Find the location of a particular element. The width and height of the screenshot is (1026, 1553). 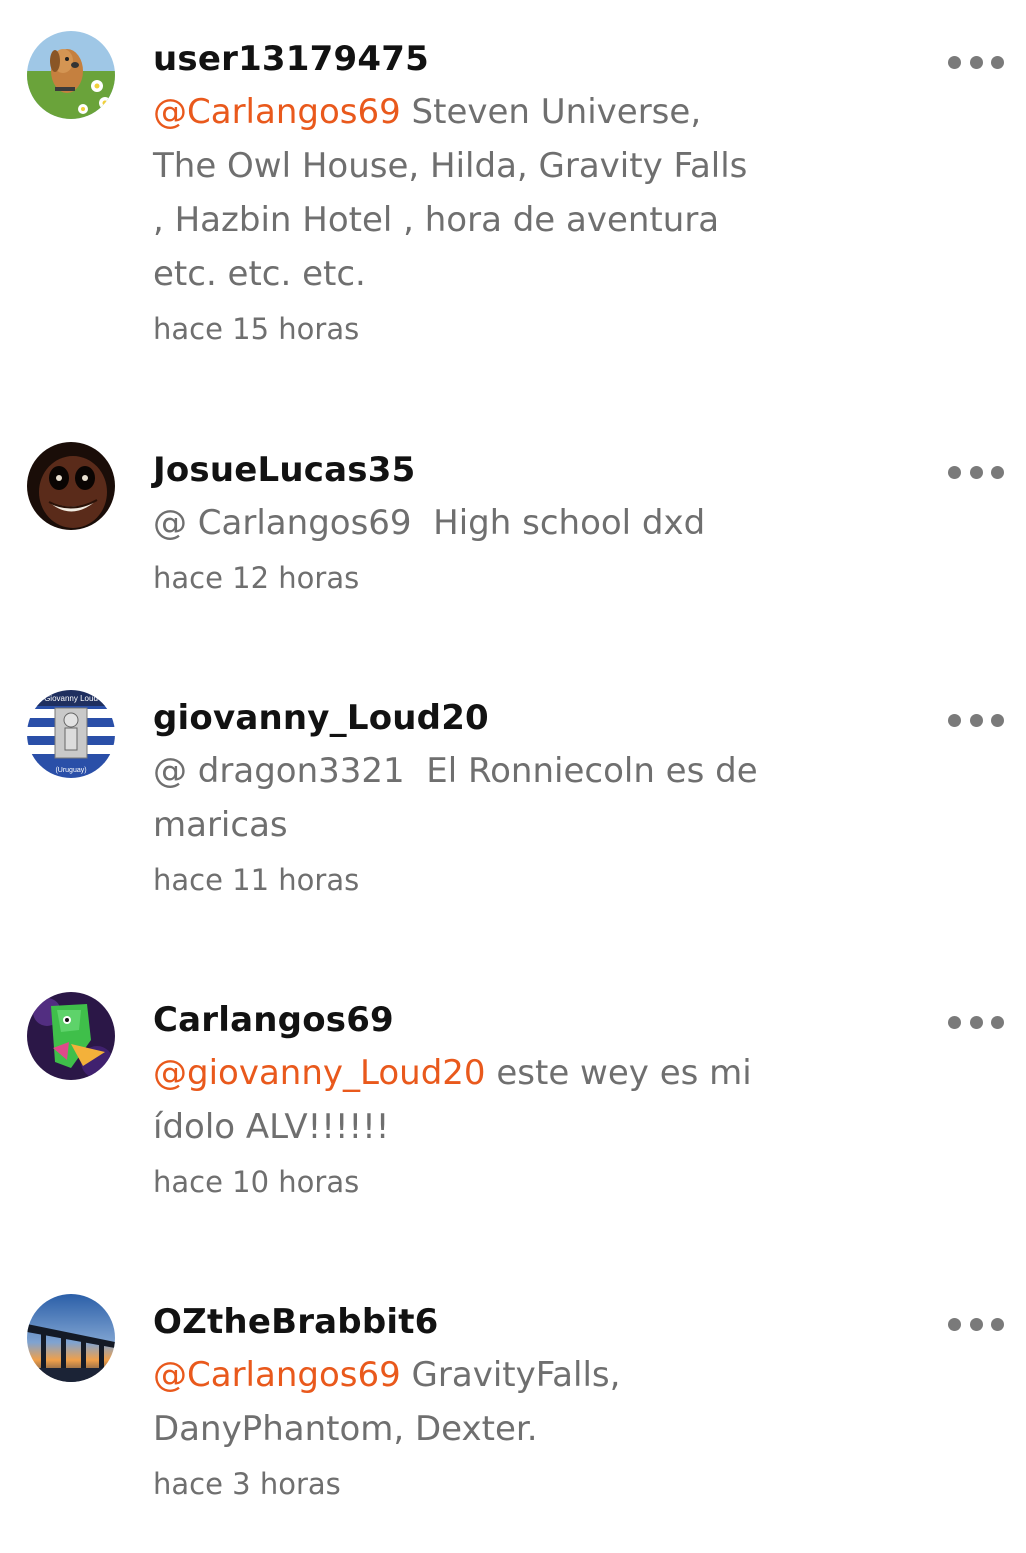

avatar-caption-bottom: (Uruguay) is located at coordinates (70, 770).